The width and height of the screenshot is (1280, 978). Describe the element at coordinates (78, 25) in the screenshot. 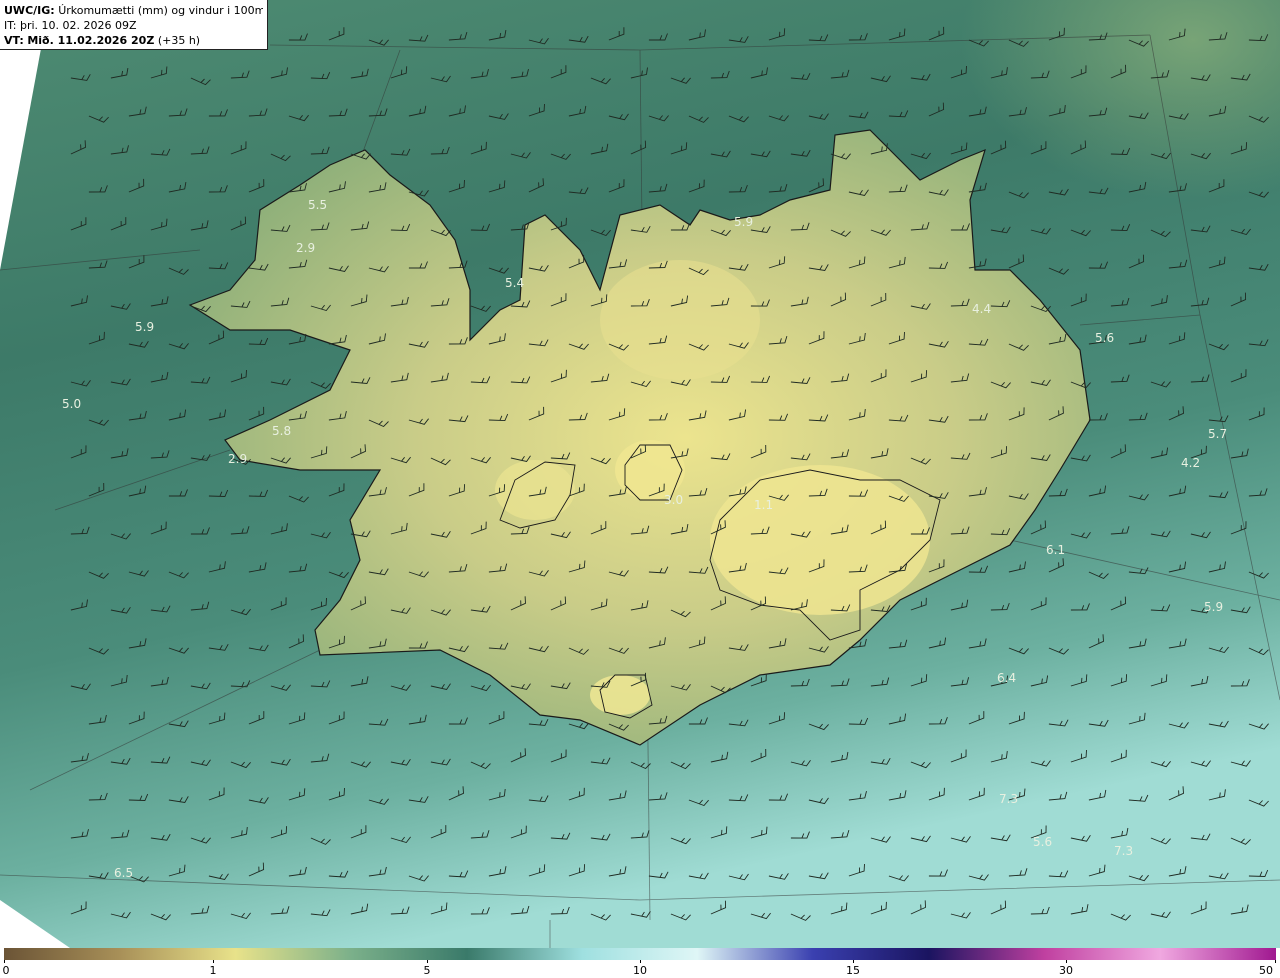

I see `it-value: þri. 10. 02. 2026 09Z` at that location.